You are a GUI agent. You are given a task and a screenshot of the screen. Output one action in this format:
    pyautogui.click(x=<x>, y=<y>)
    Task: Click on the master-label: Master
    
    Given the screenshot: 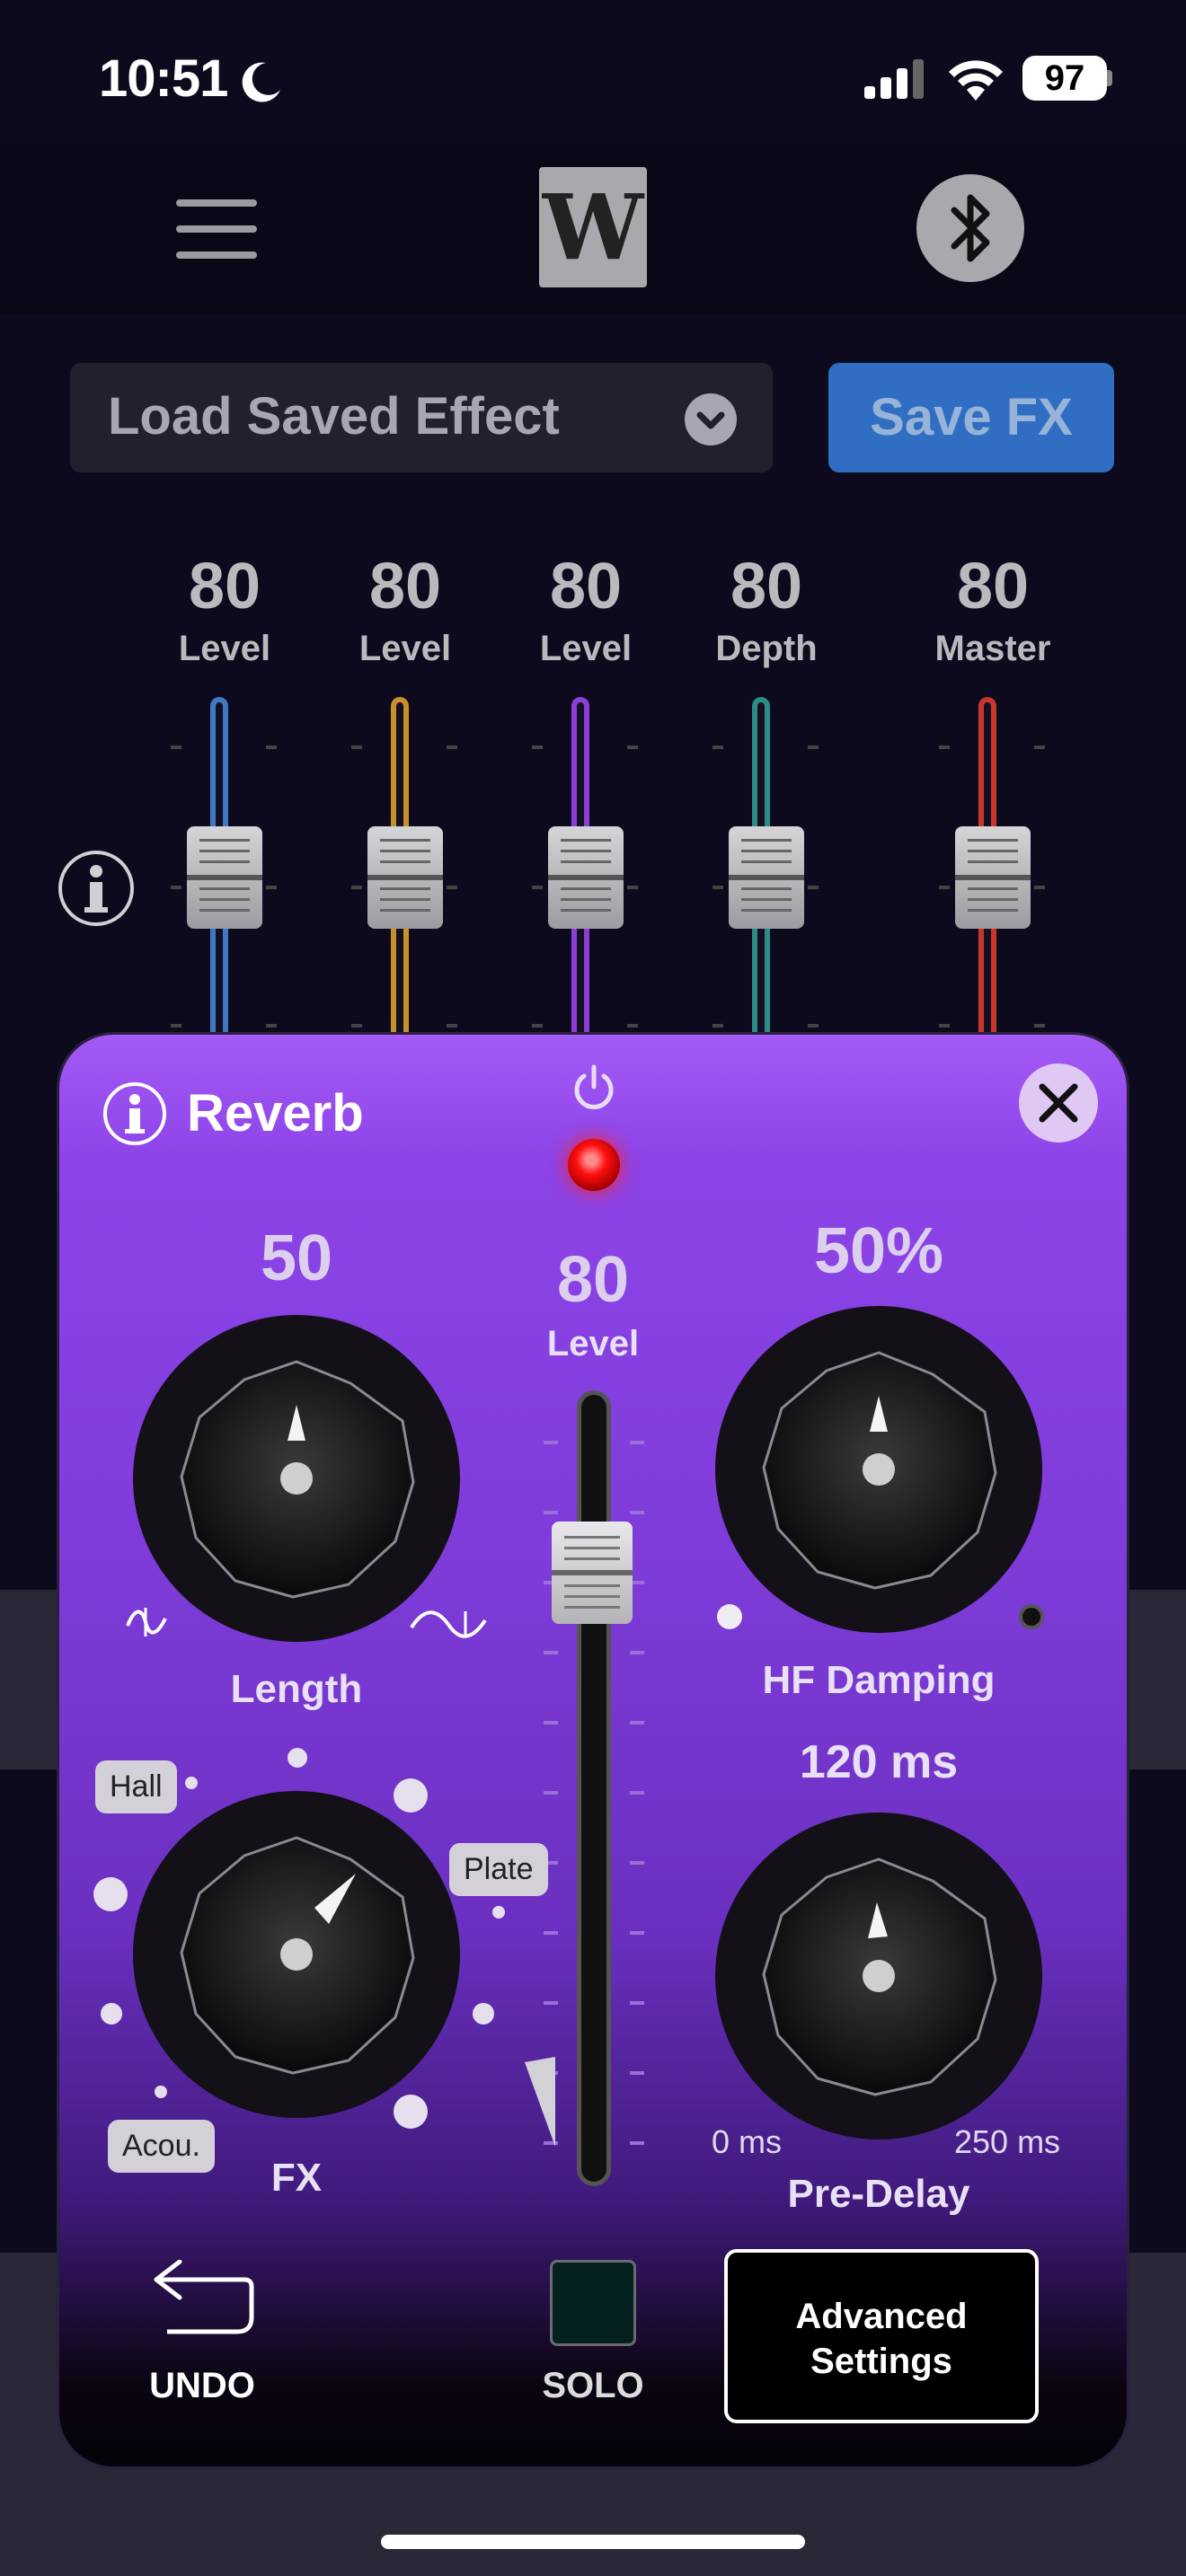 What is the action you would take?
    pyautogui.click(x=992, y=648)
    